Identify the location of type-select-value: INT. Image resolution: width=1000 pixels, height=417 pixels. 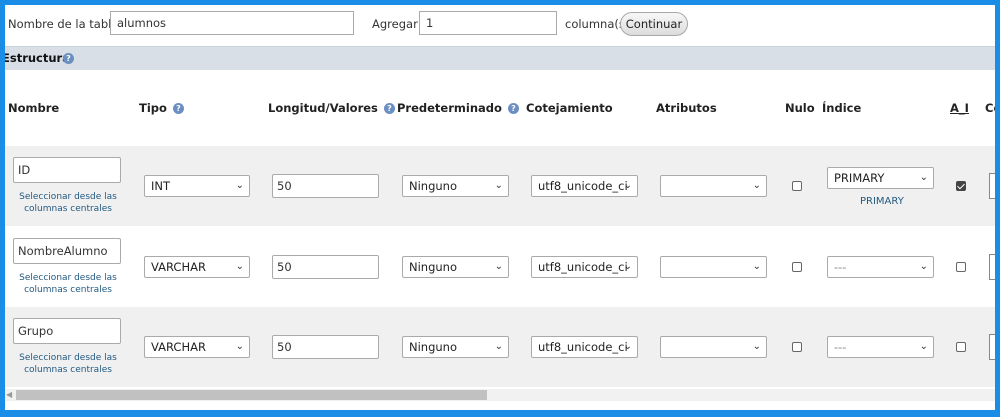
(161, 186).